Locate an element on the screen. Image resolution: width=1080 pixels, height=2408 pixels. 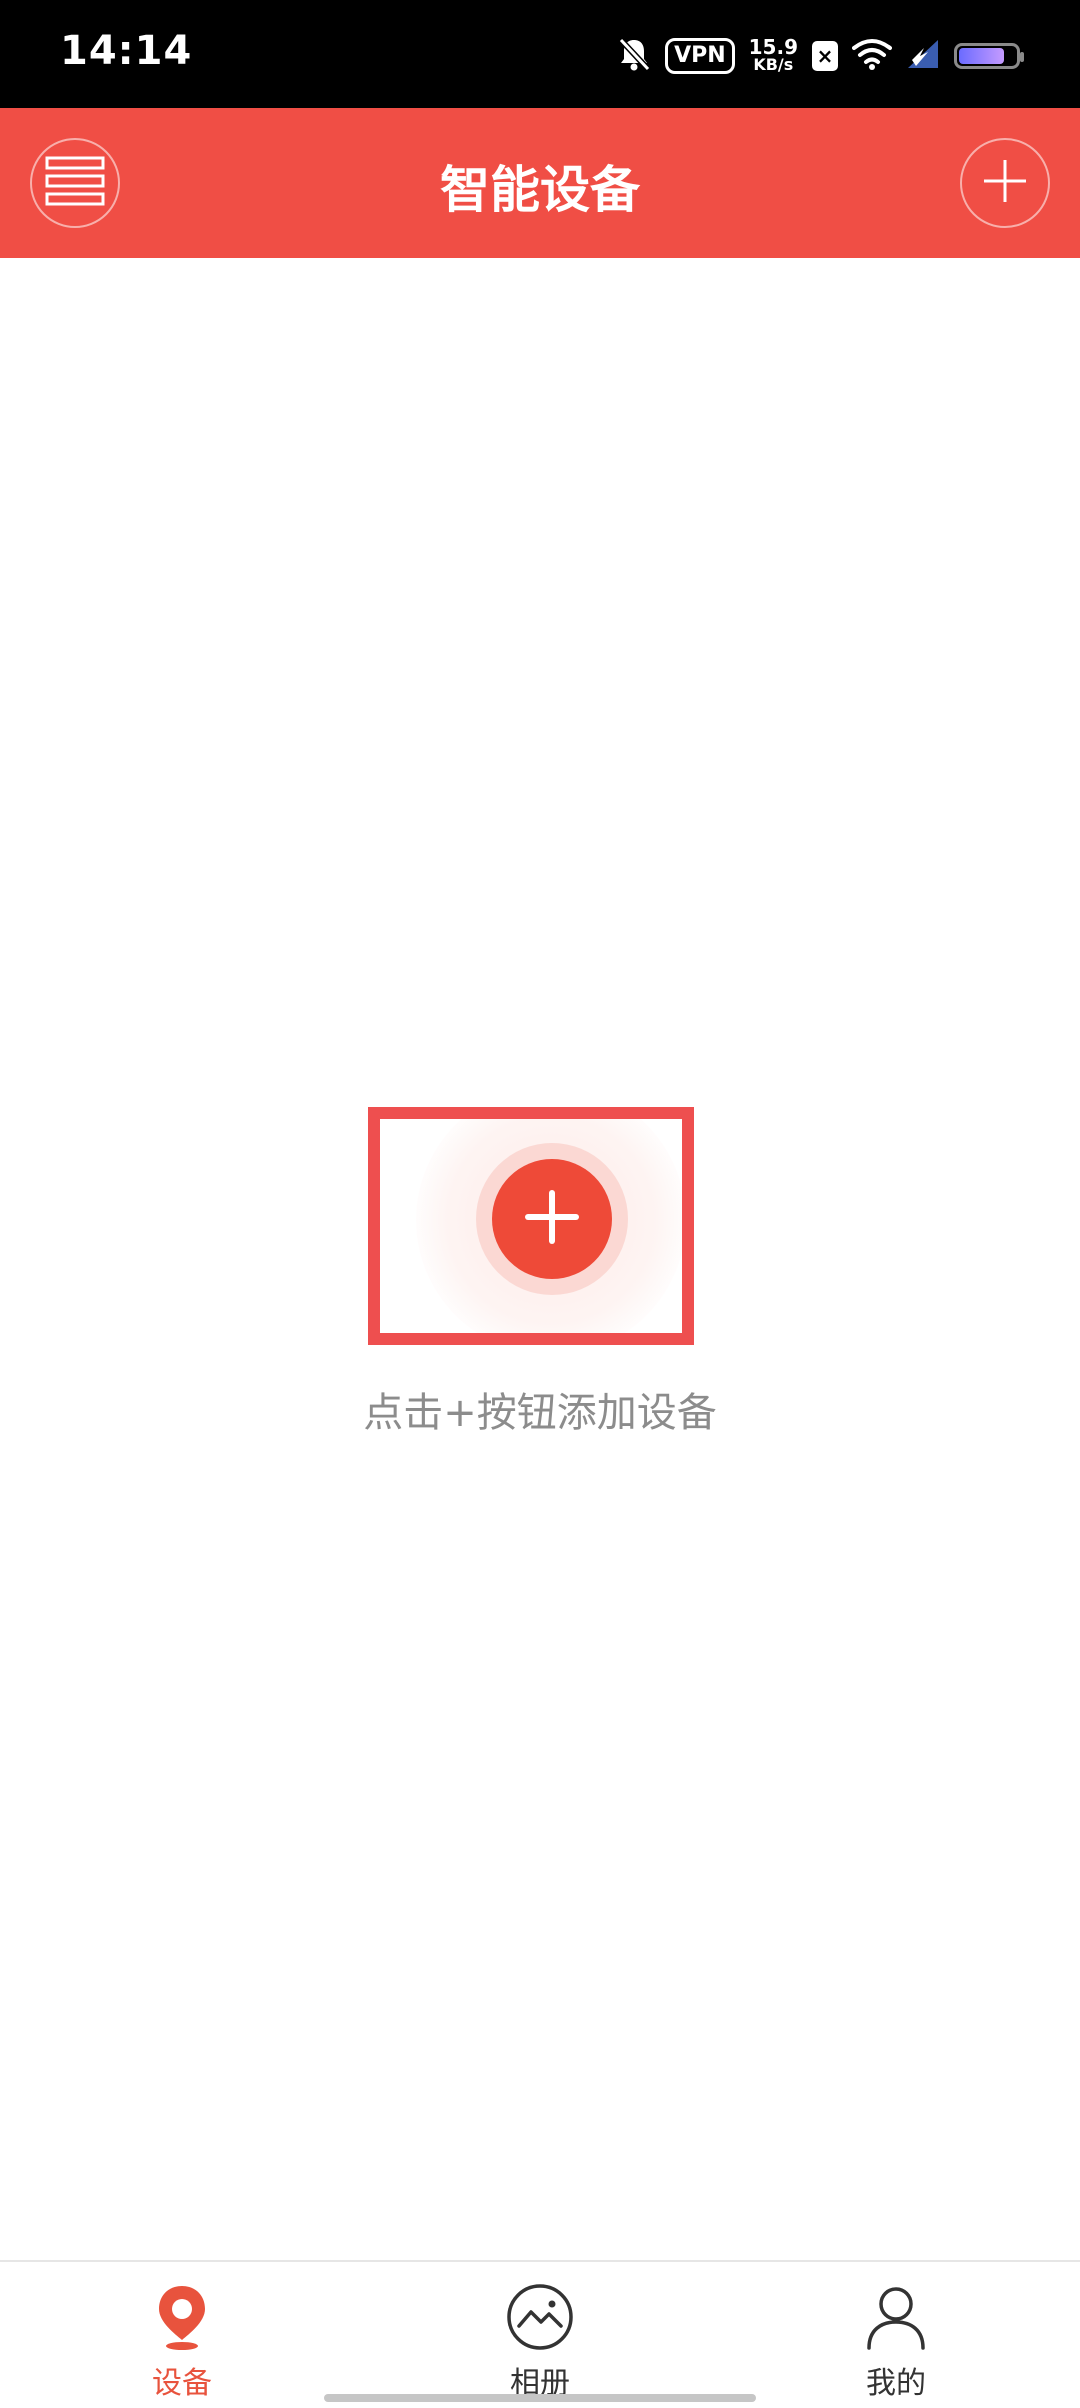
page-title: 智能设备 is located at coordinates (540, 190).